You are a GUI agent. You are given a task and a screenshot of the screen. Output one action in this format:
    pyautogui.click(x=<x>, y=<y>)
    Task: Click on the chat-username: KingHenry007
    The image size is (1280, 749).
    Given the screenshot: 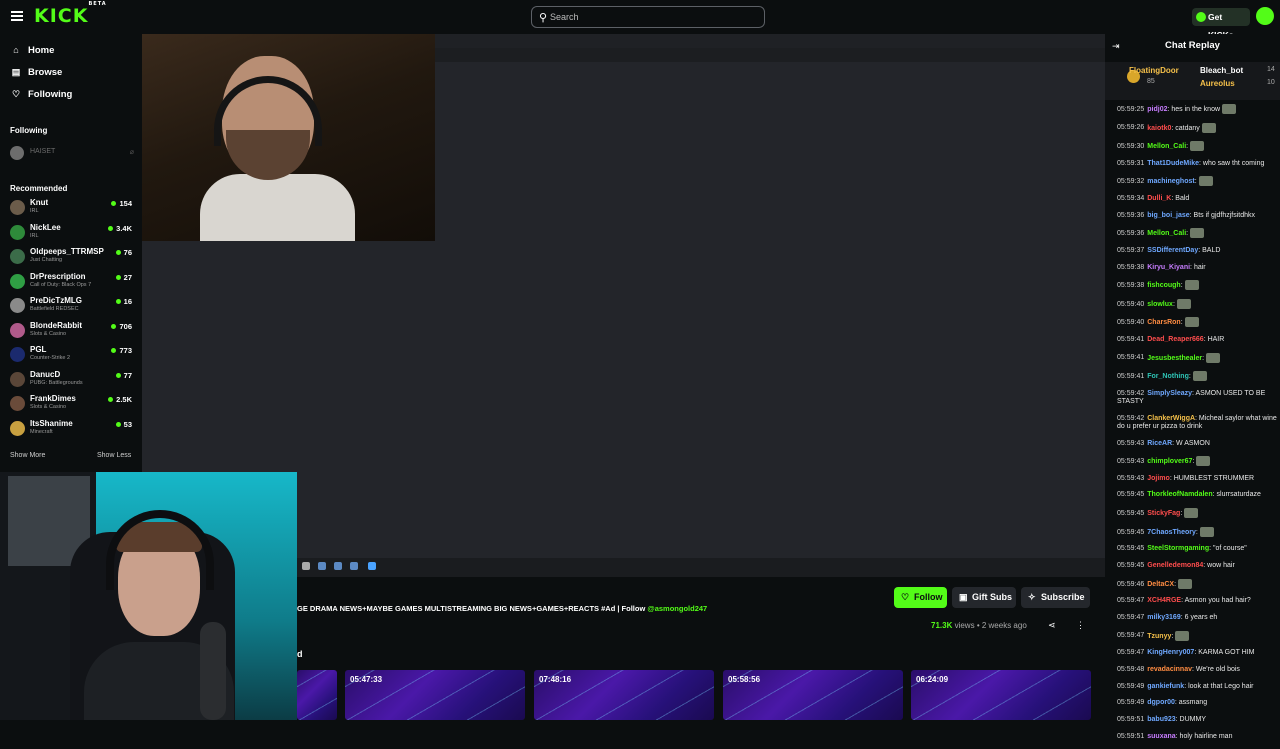 What is the action you would take?
    pyautogui.click(x=1170, y=652)
    